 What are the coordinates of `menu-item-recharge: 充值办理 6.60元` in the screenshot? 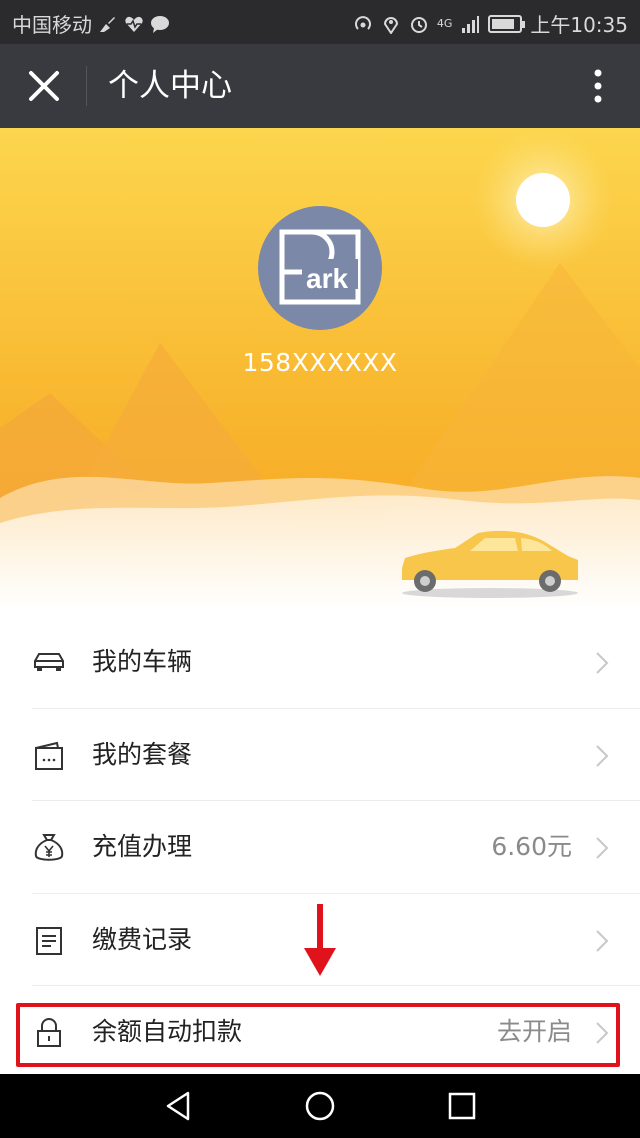 It's located at (320, 847).